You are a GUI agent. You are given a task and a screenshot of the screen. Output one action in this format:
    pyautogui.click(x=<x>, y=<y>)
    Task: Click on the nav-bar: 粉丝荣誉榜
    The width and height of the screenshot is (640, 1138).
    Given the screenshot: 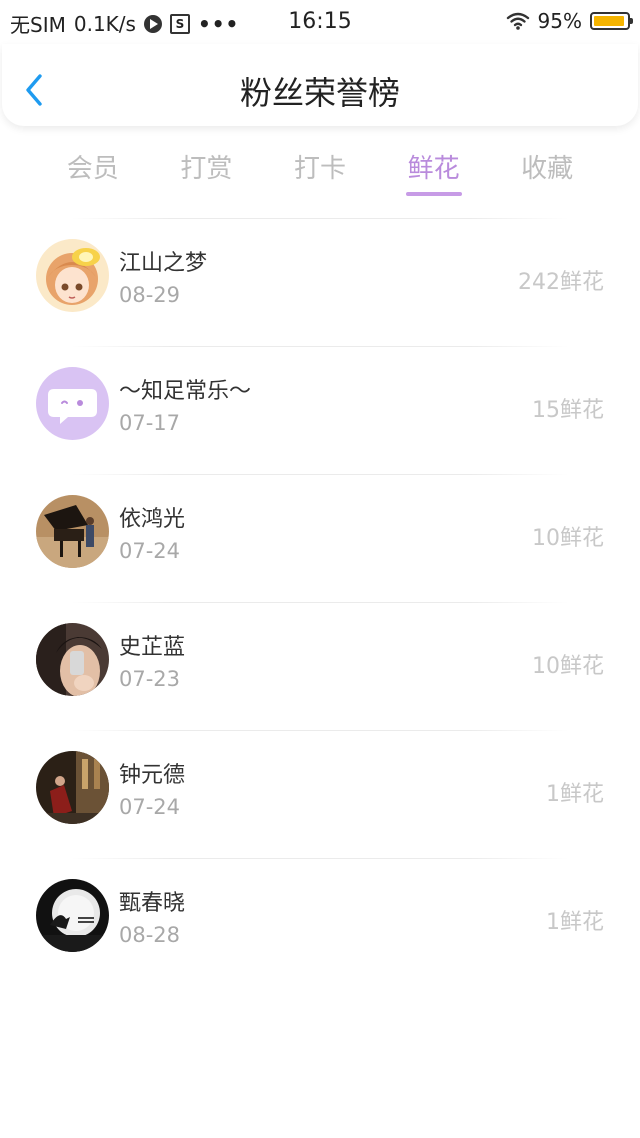 What is the action you would take?
    pyautogui.click(x=320, y=85)
    